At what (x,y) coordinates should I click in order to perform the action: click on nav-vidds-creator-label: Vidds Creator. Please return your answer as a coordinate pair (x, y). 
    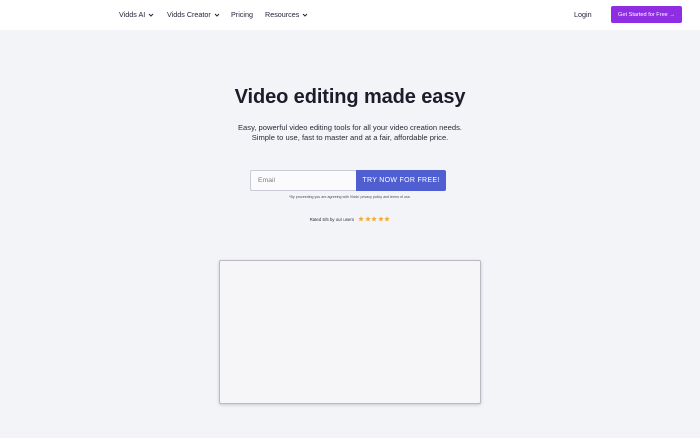
    Looking at the image, I should click on (189, 14).